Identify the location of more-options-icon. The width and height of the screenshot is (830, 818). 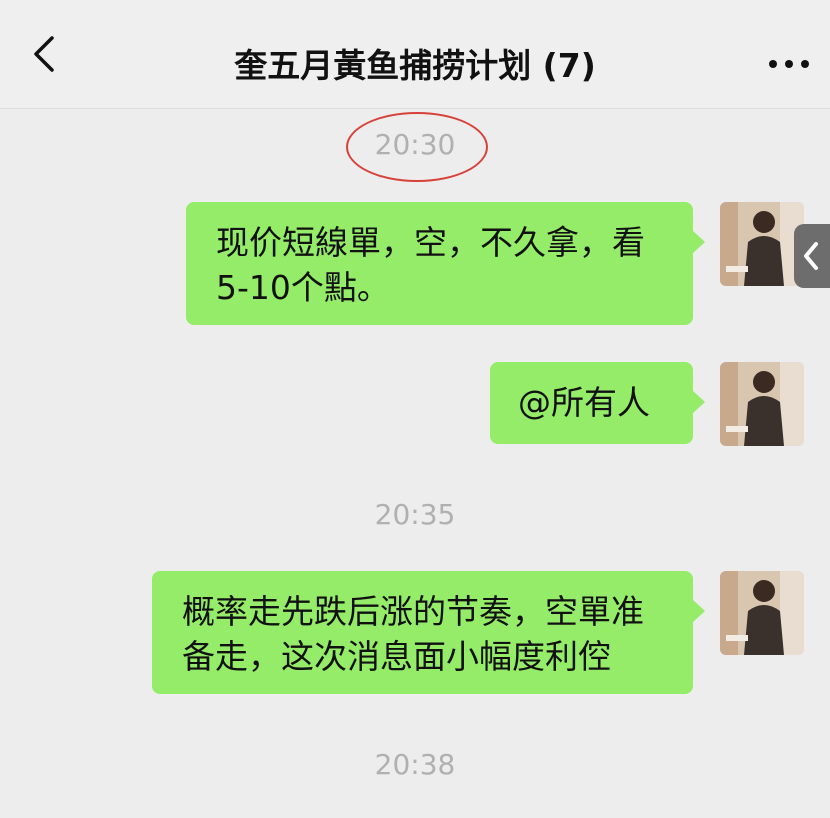
(789, 64).